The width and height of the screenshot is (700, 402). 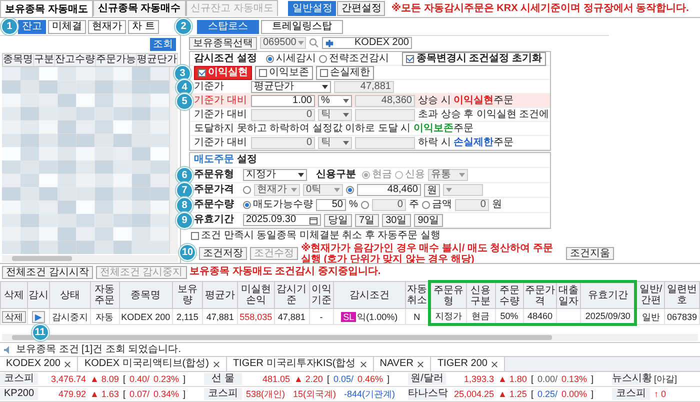 I want to click on column-header: 자동취소, so click(x=416, y=295).